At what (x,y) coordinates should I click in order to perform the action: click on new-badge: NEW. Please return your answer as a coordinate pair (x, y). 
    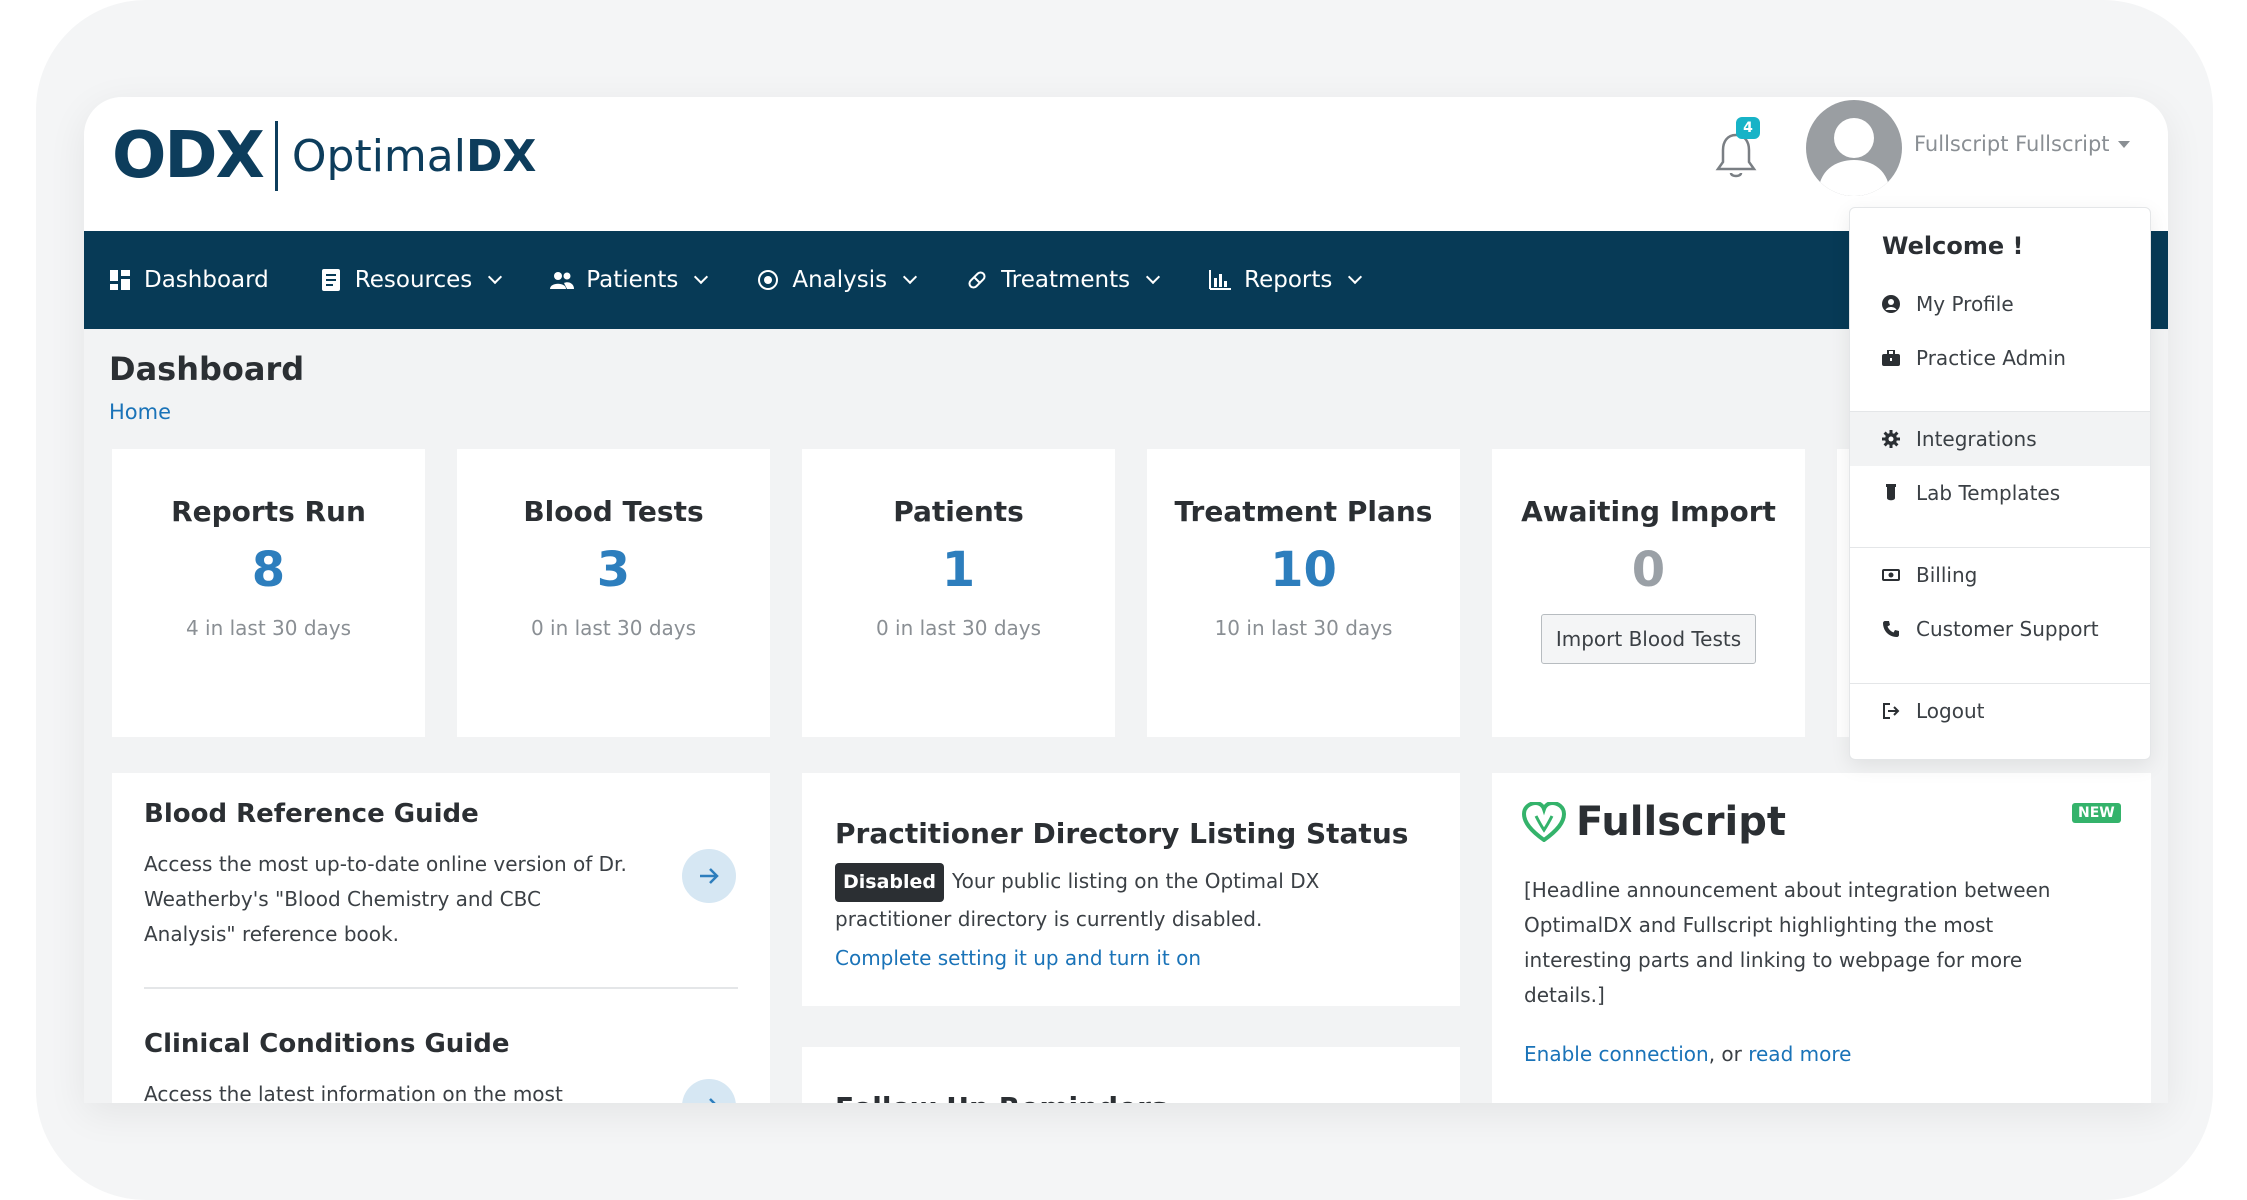
    Looking at the image, I should click on (2096, 813).